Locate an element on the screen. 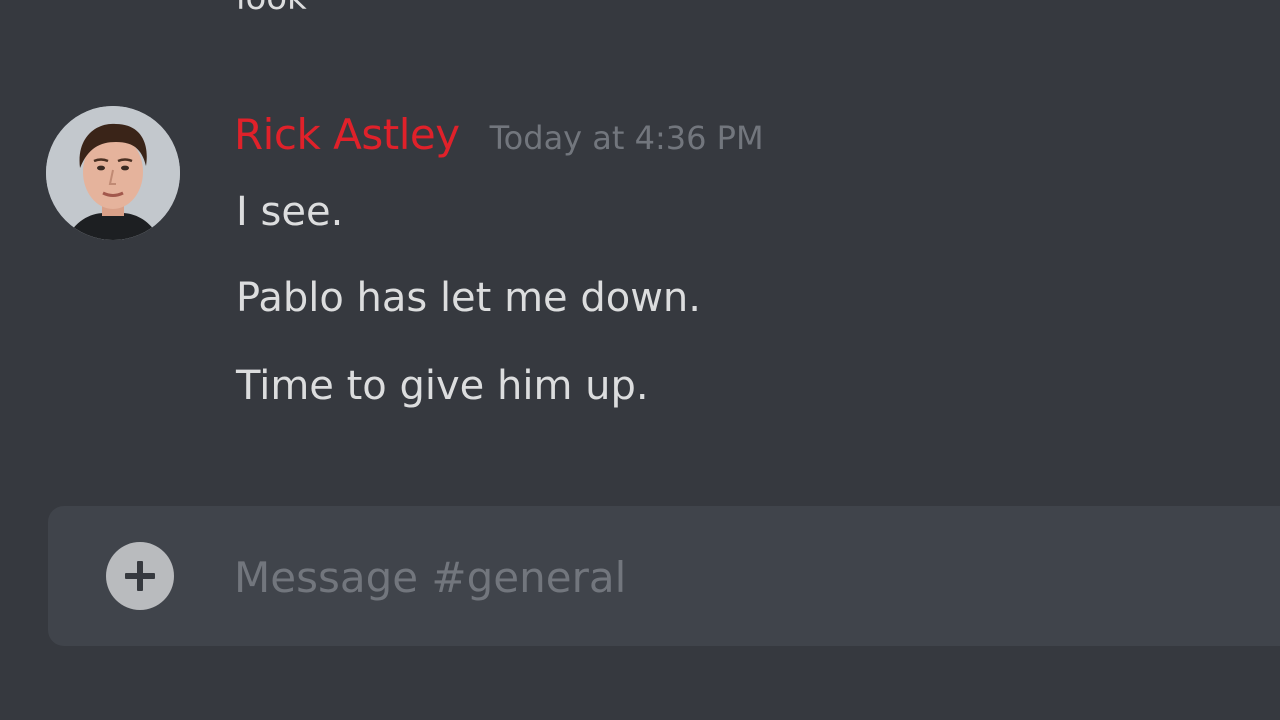 Image resolution: width=1280 pixels, height=720 pixels. avatar is located at coordinates (113, 173).